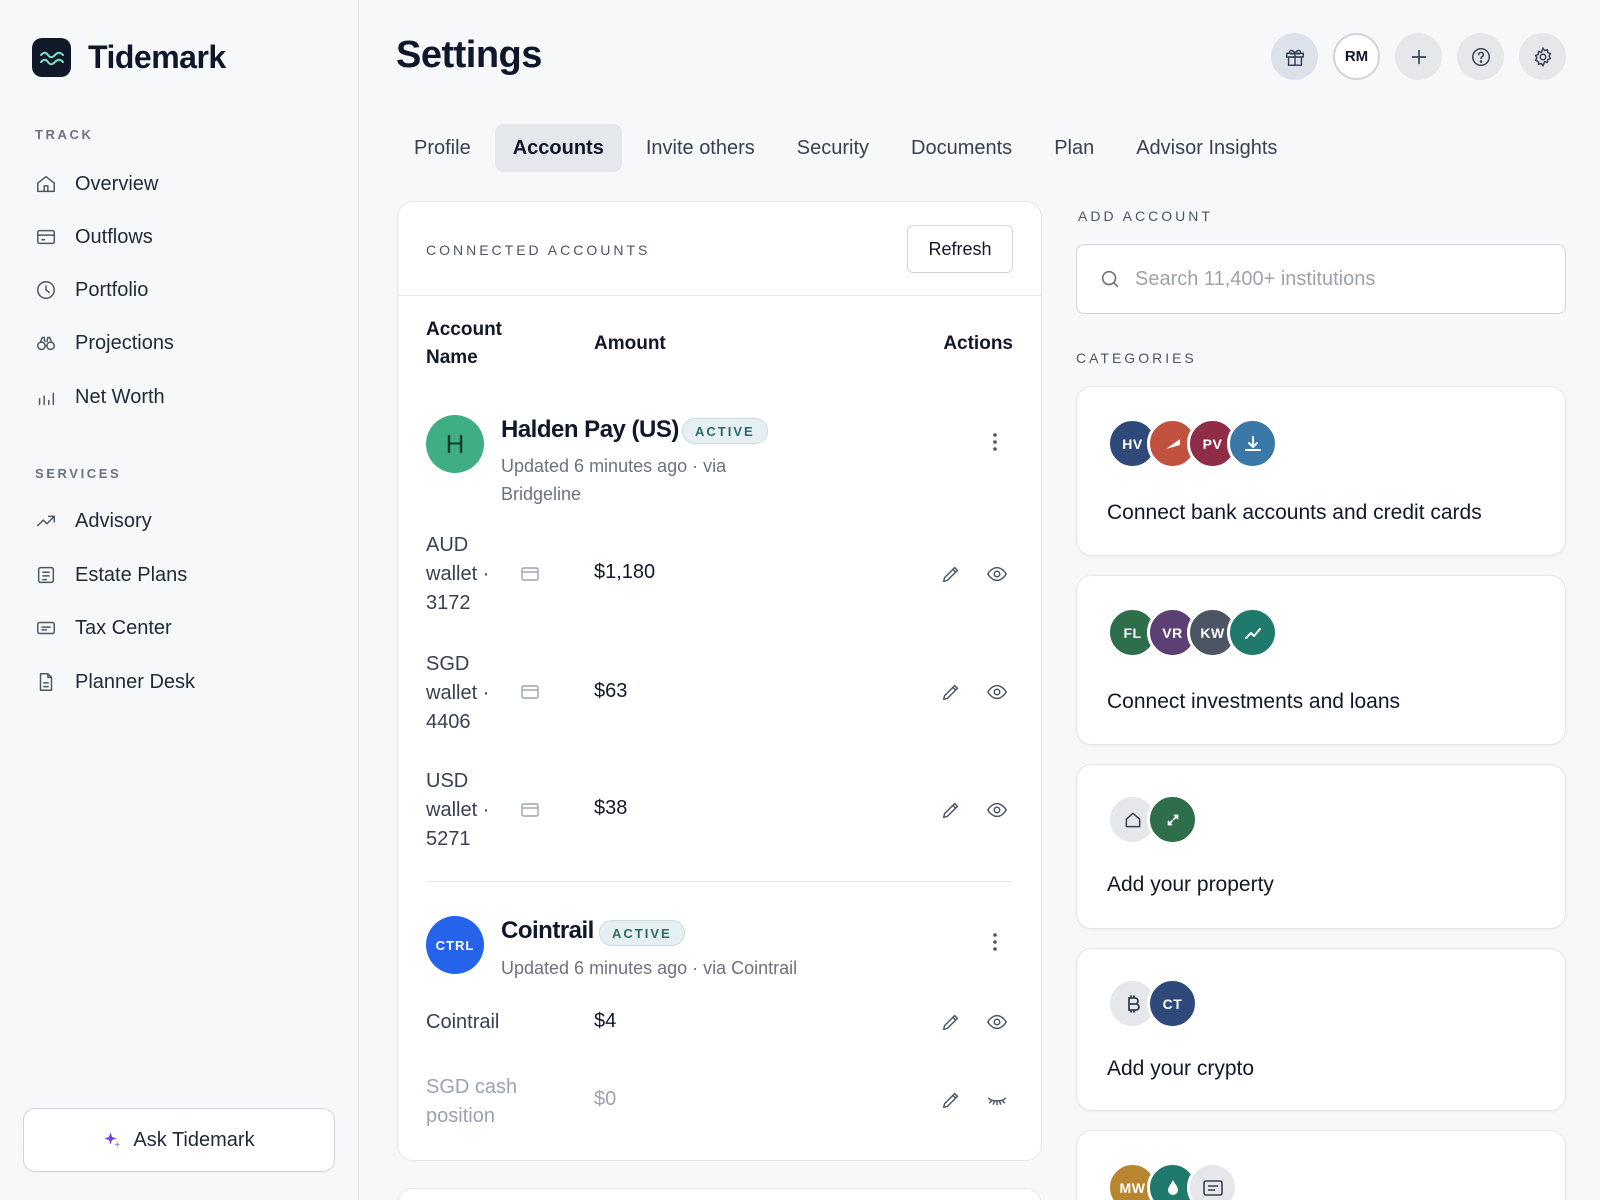  Describe the element at coordinates (455, 444) in the screenshot. I see `institution-avatar: H` at that location.